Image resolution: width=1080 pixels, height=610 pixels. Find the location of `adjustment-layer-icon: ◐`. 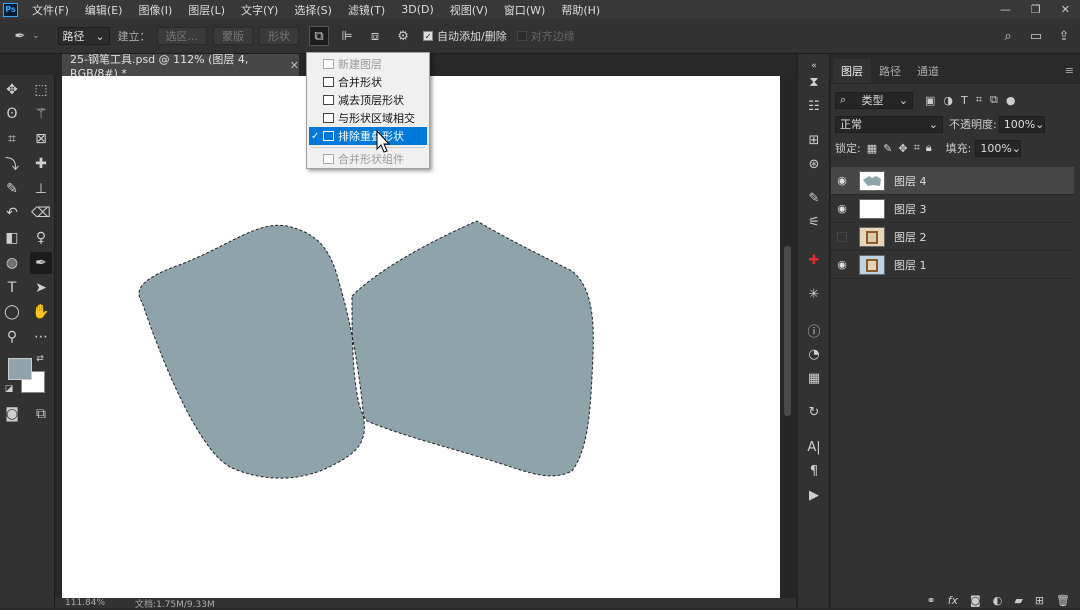

adjustment-layer-icon: ◐ is located at coordinates (998, 600).